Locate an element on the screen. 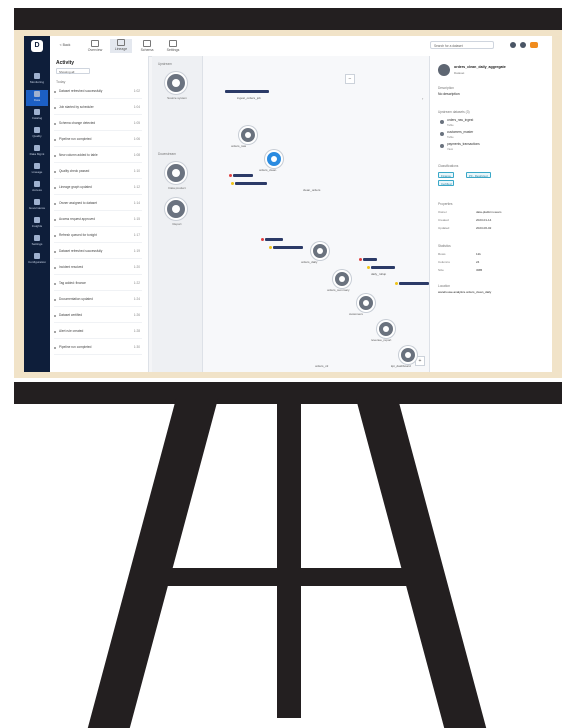 The height and width of the screenshot is (728, 575). check-icon is located at coordinates (37, 130).